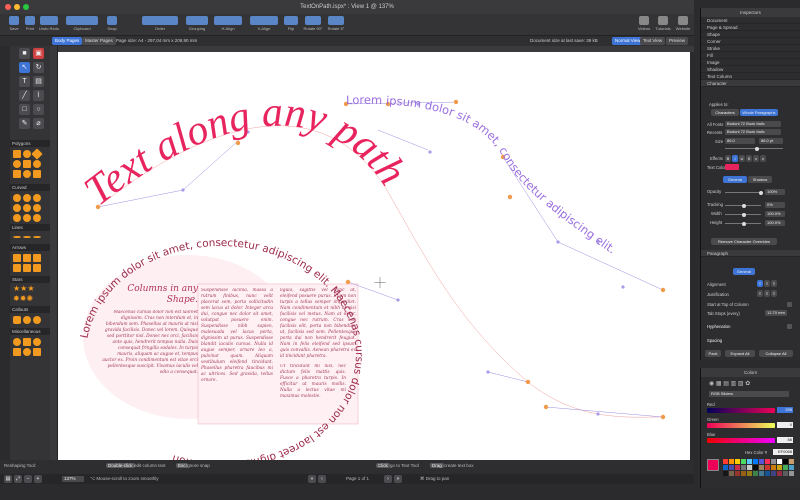 The width and height of the screenshot is (800, 500). What do you see at coordinates (785, 425) in the screenshot?
I see `green-value-field: 0` at bounding box center [785, 425].